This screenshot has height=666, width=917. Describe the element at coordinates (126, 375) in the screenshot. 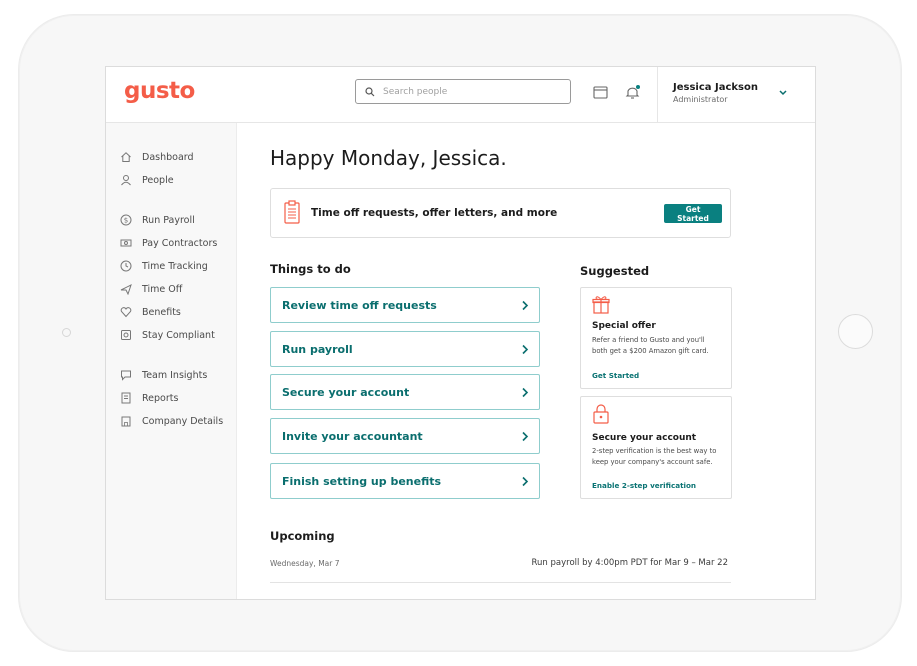

I see `chat-icon` at that location.